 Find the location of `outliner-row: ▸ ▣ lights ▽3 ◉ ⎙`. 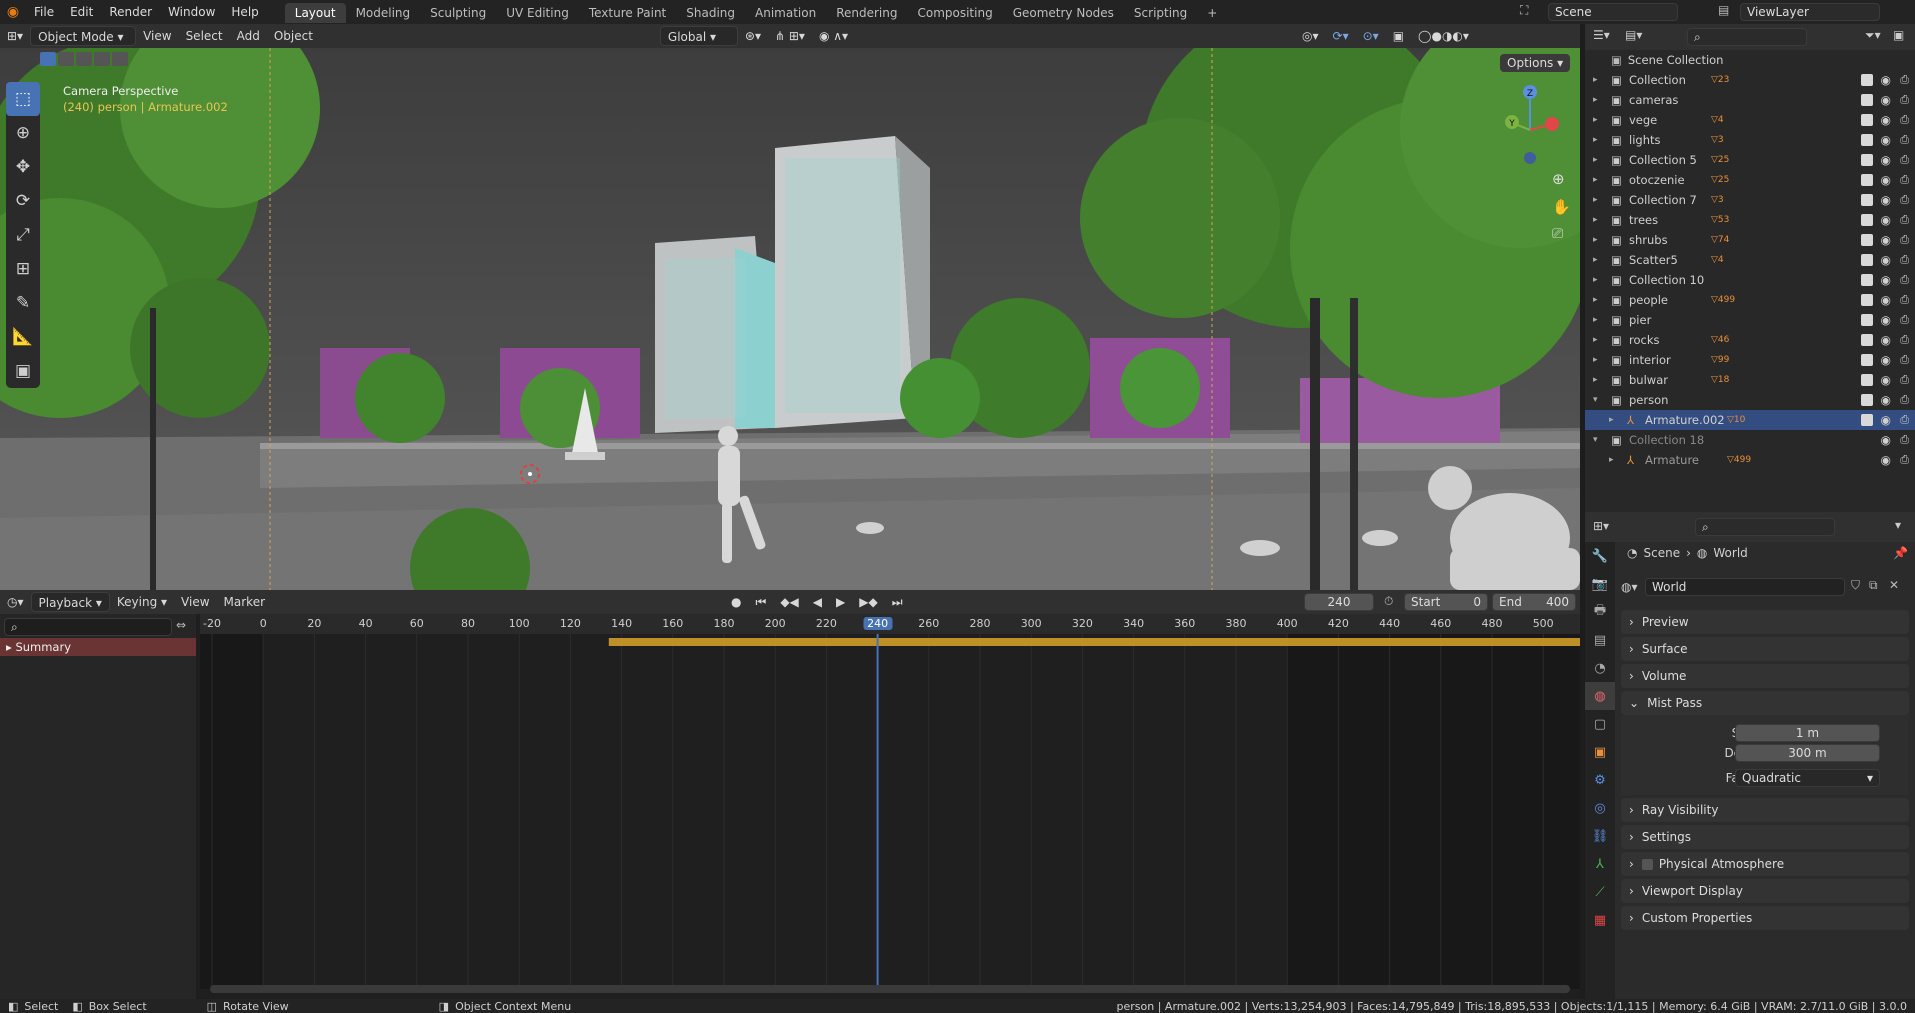

outliner-row: ▸ ▣ lights ▽3 ◉ ⎙ is located at coordinates (1750, 140).